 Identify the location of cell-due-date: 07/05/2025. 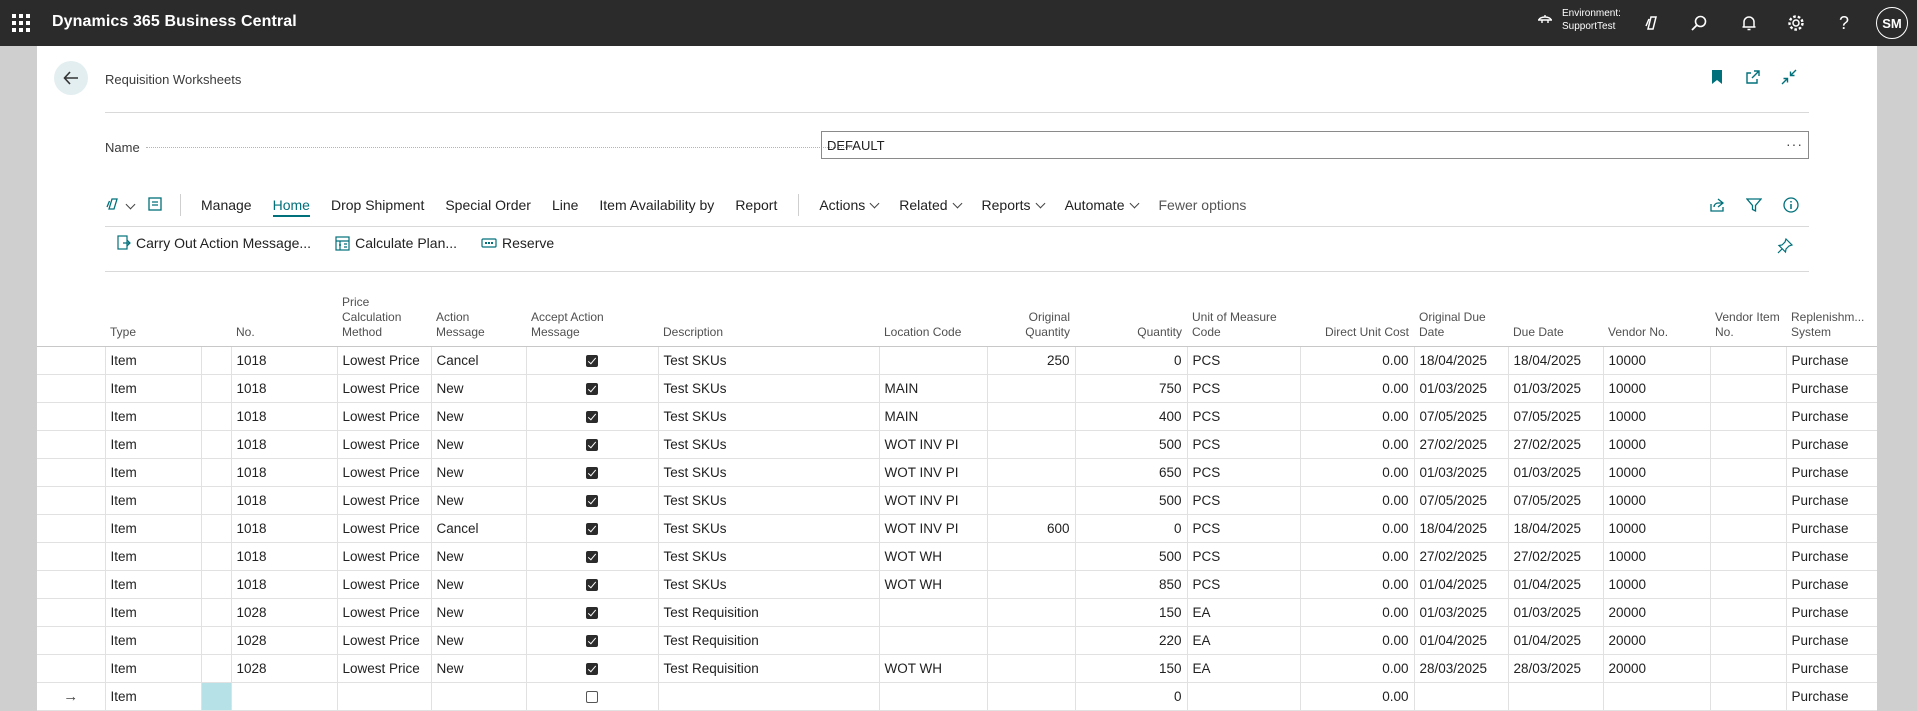
(1556, 500).